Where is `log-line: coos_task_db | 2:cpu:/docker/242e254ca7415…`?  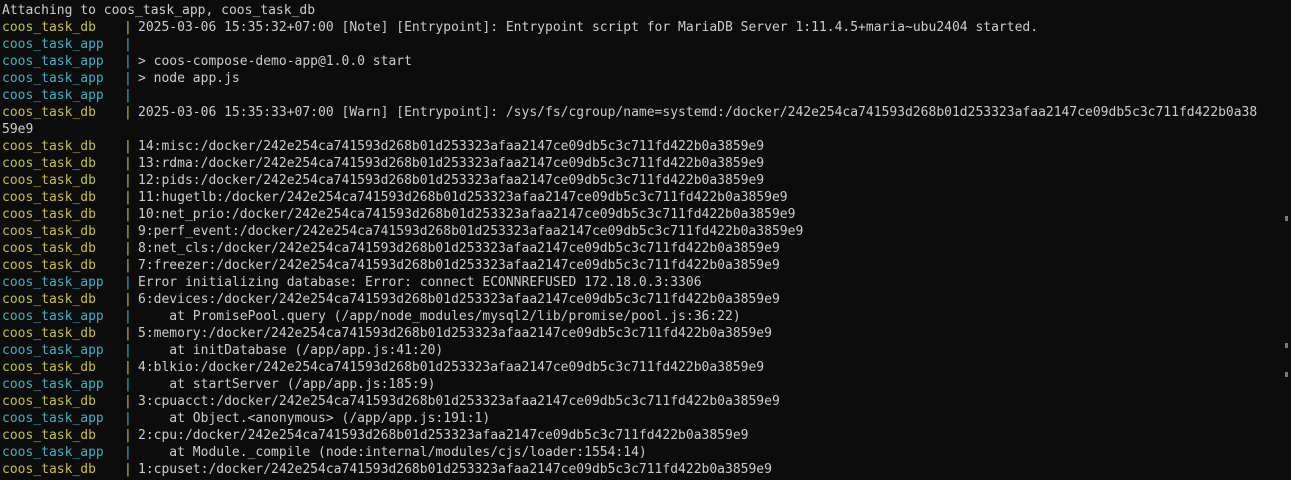
log-line: coos_task_db | 2:cpu:/docker/242e254ca7415… is located at coordinates (646, 435).